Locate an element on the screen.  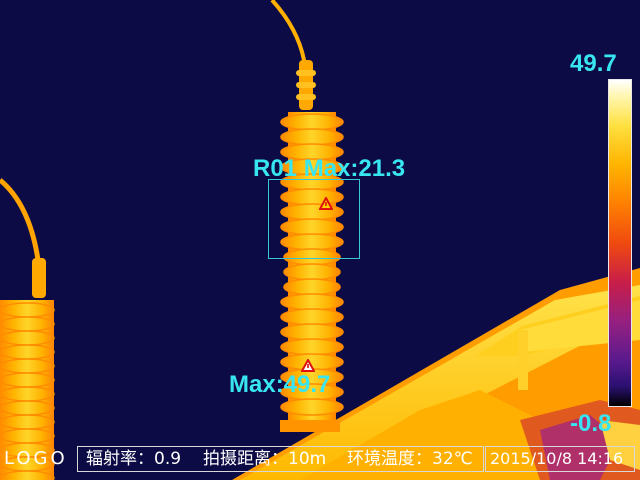
roi-box is located at coordinates (314, 219).